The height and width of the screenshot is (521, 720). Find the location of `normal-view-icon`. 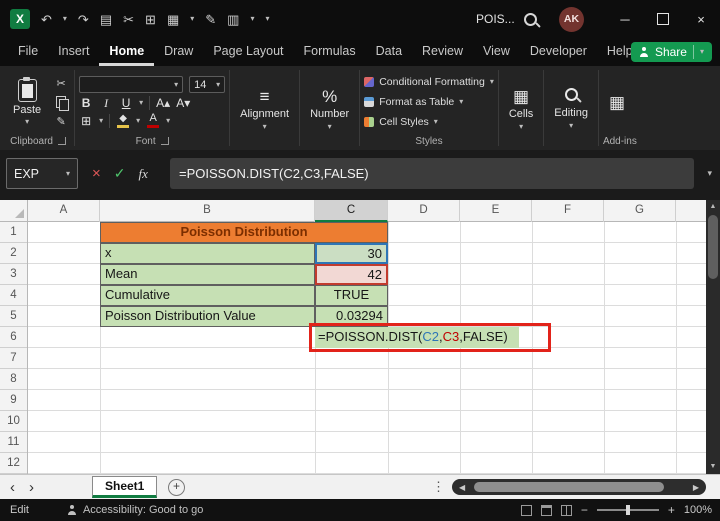

normal-view-icon is located at coordinates (526, 510).